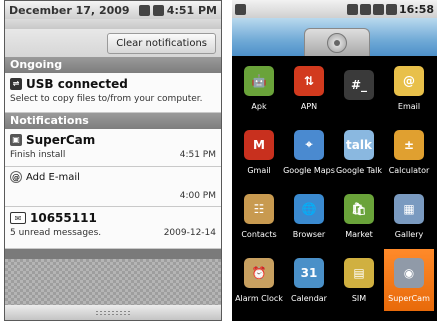  What do you see at coordinates (409, 170) in the screenshot?
I see `app-label: Calculator` at bounding box center [409, 170].